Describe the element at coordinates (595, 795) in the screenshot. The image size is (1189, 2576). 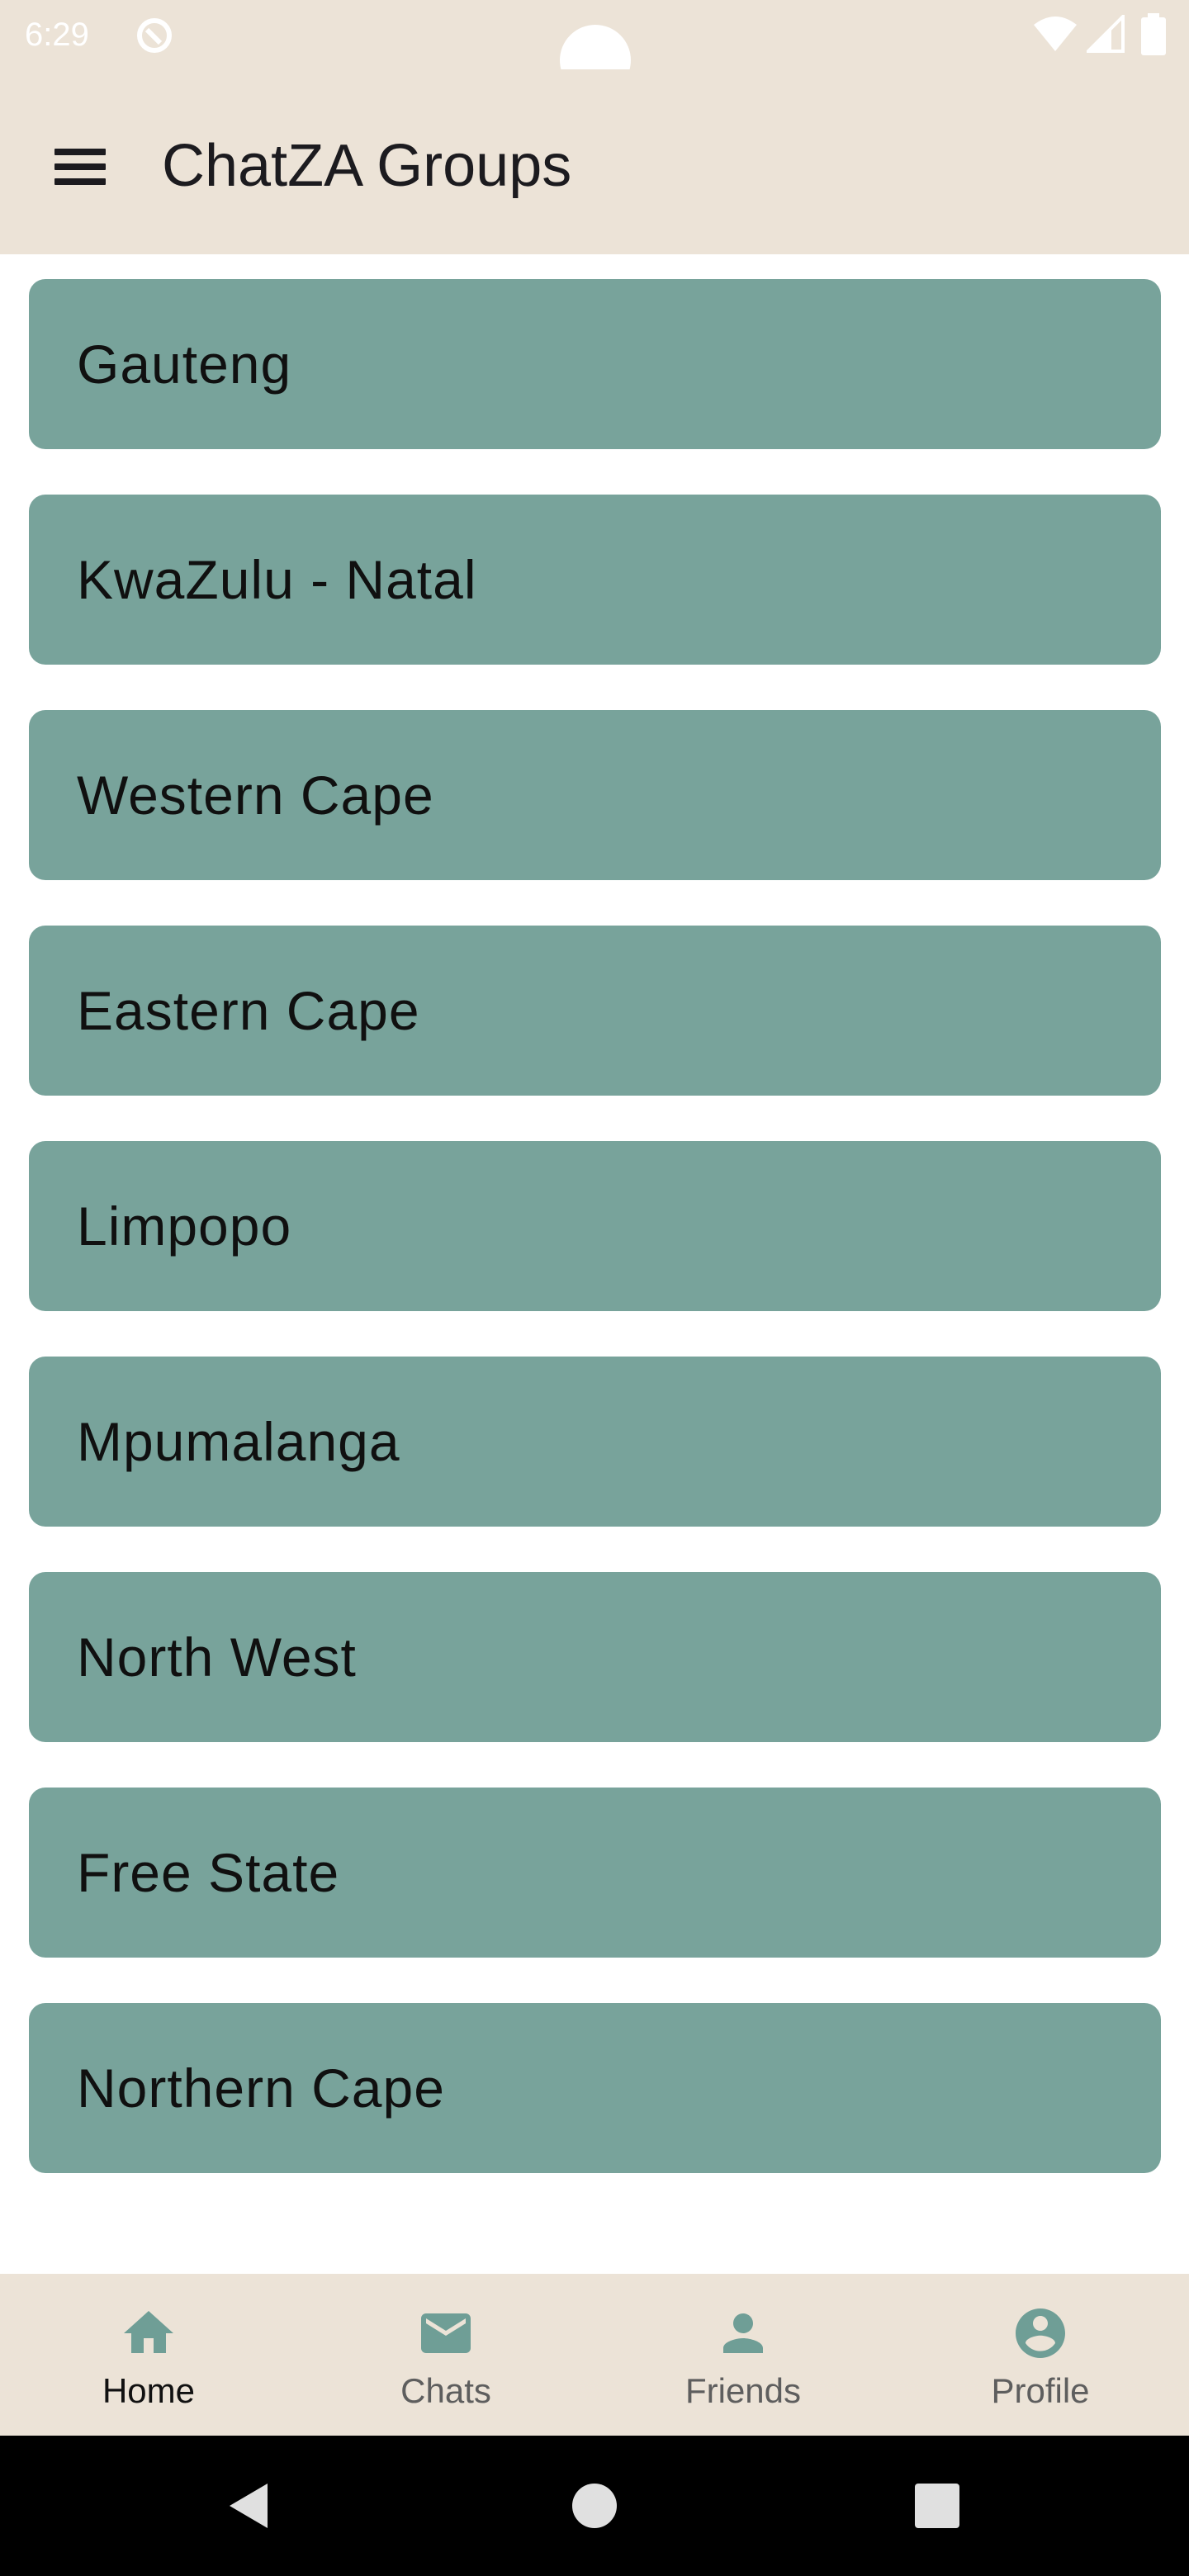
I see `group-item-western-cape: Western Cape` at that location.